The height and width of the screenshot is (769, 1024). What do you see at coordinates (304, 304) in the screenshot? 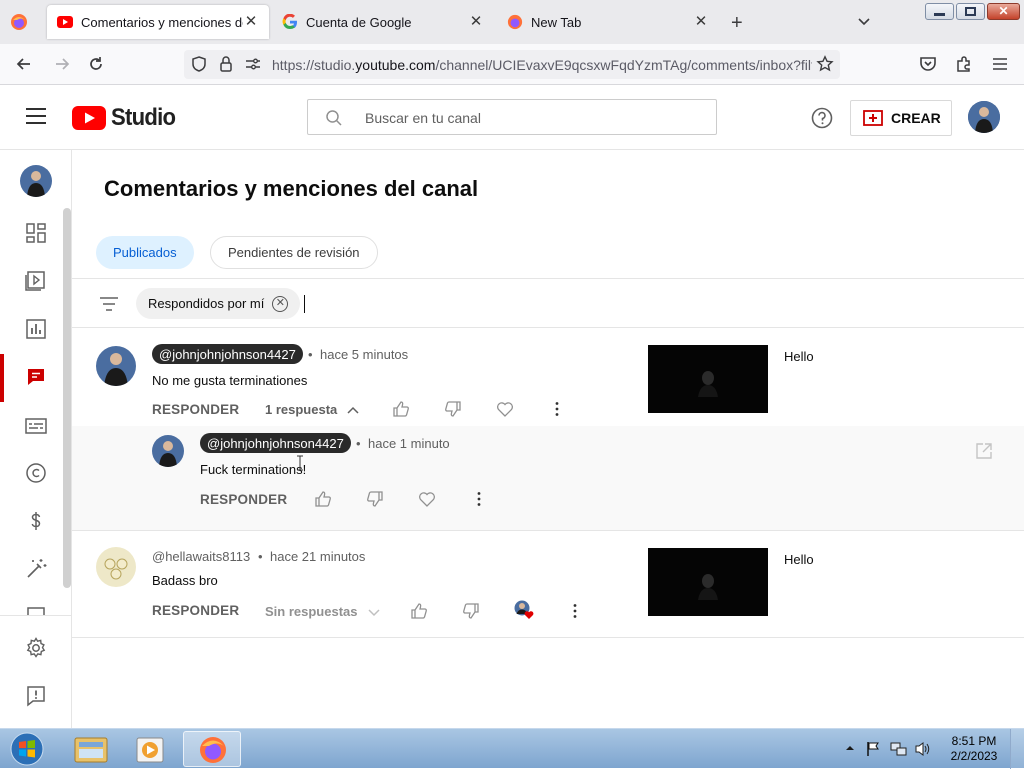
I see `filter-text-cursor` at bounding box center [304, 304].